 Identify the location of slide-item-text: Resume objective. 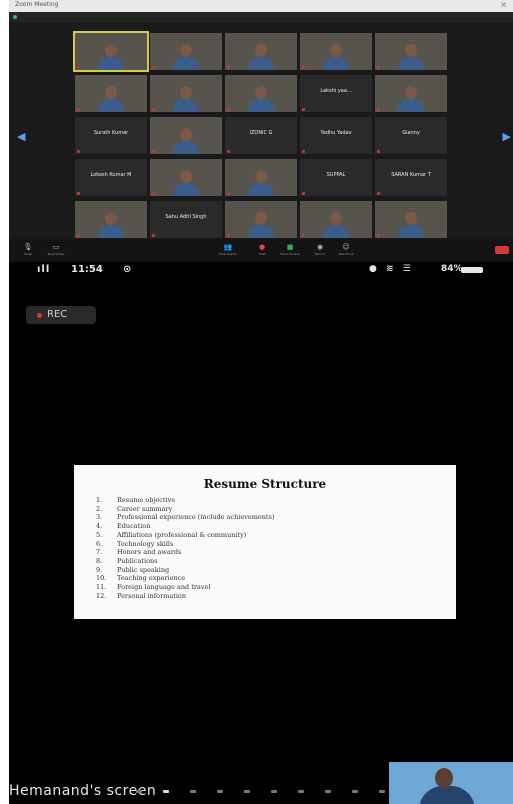
(146, 500).